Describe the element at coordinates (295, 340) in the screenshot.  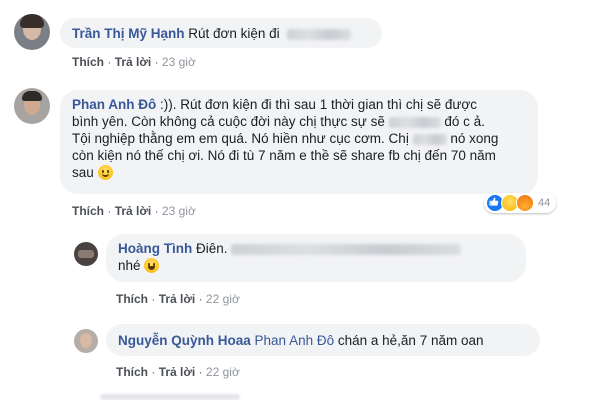
I see `mention-link: Phan Anh Đô` at that location.